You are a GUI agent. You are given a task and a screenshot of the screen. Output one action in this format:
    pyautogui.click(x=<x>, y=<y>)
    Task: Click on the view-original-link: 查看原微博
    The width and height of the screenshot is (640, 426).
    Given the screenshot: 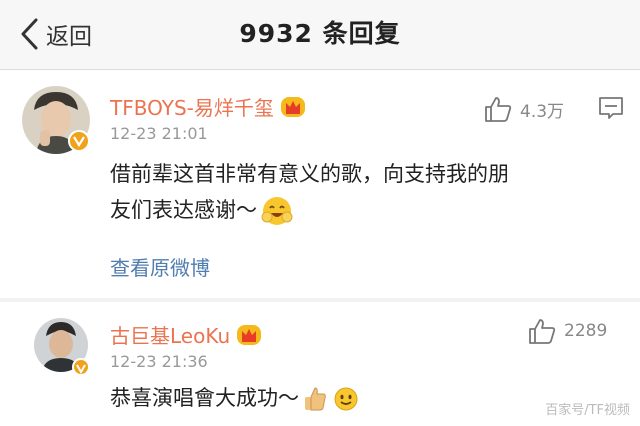 What is the action you would take?
    pyautogui.click(x=160, y=266)
    